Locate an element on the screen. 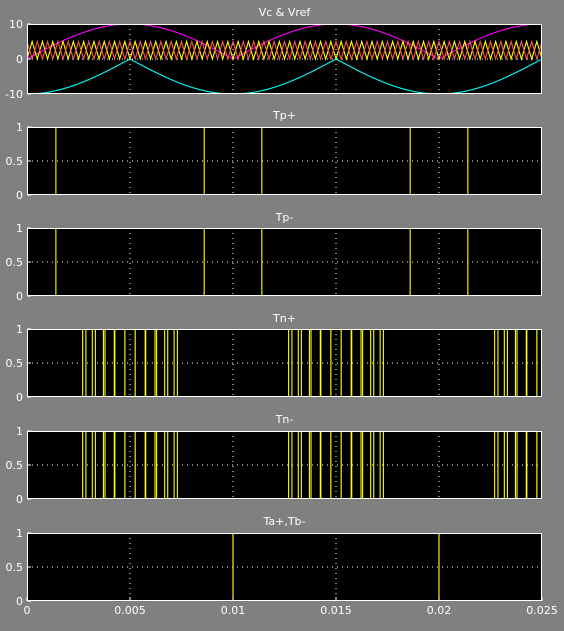  panel-title: Ta+,Tb- is located at coordinates (283, 521).